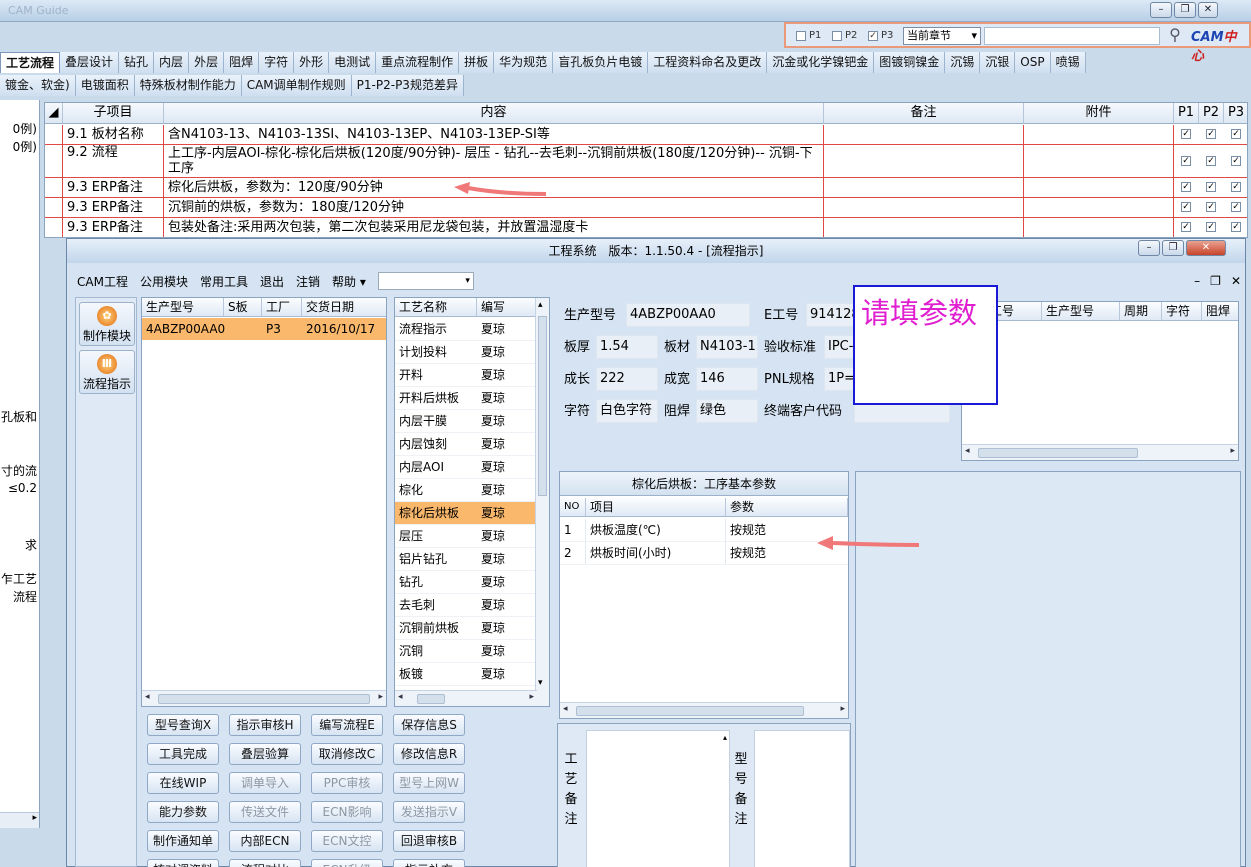 This screenshot has width=1251, height=867. What do you see at coordinates (436, 513) in the screenshot?
I see `process-name-cell: 棕化后烘板` at bounding box center [436, 513].